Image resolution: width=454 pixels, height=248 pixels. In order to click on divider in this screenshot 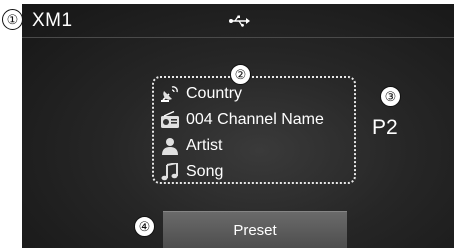, I will do `click(238, 37)`.